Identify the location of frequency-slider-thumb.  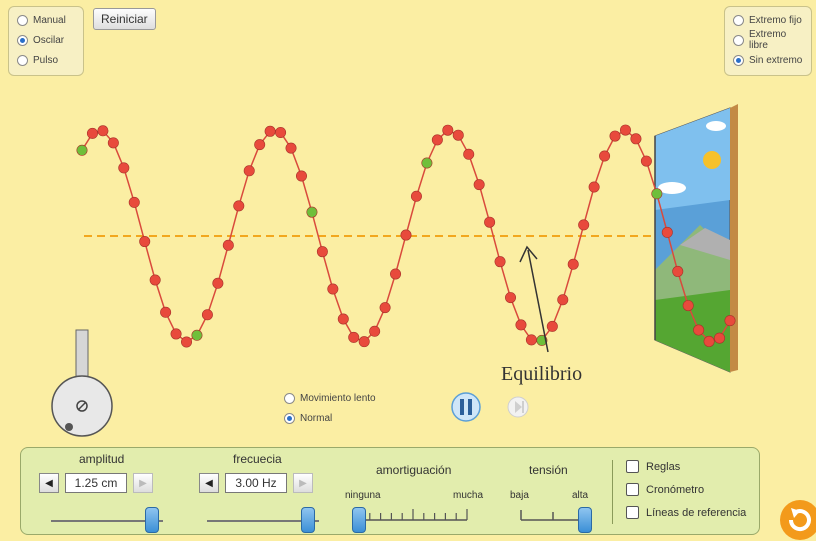
(307, 520).